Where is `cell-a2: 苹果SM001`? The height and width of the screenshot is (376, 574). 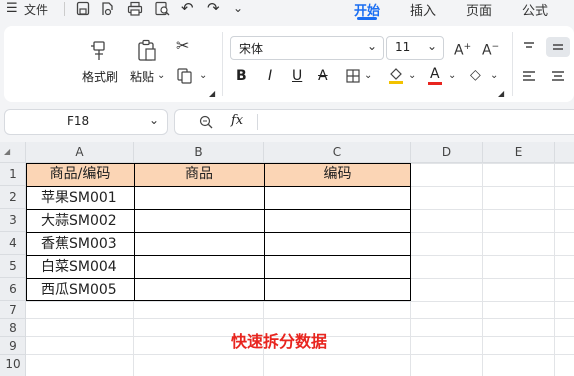 cell-a2: 苹果SM001 is located at coordinates (80, 198).